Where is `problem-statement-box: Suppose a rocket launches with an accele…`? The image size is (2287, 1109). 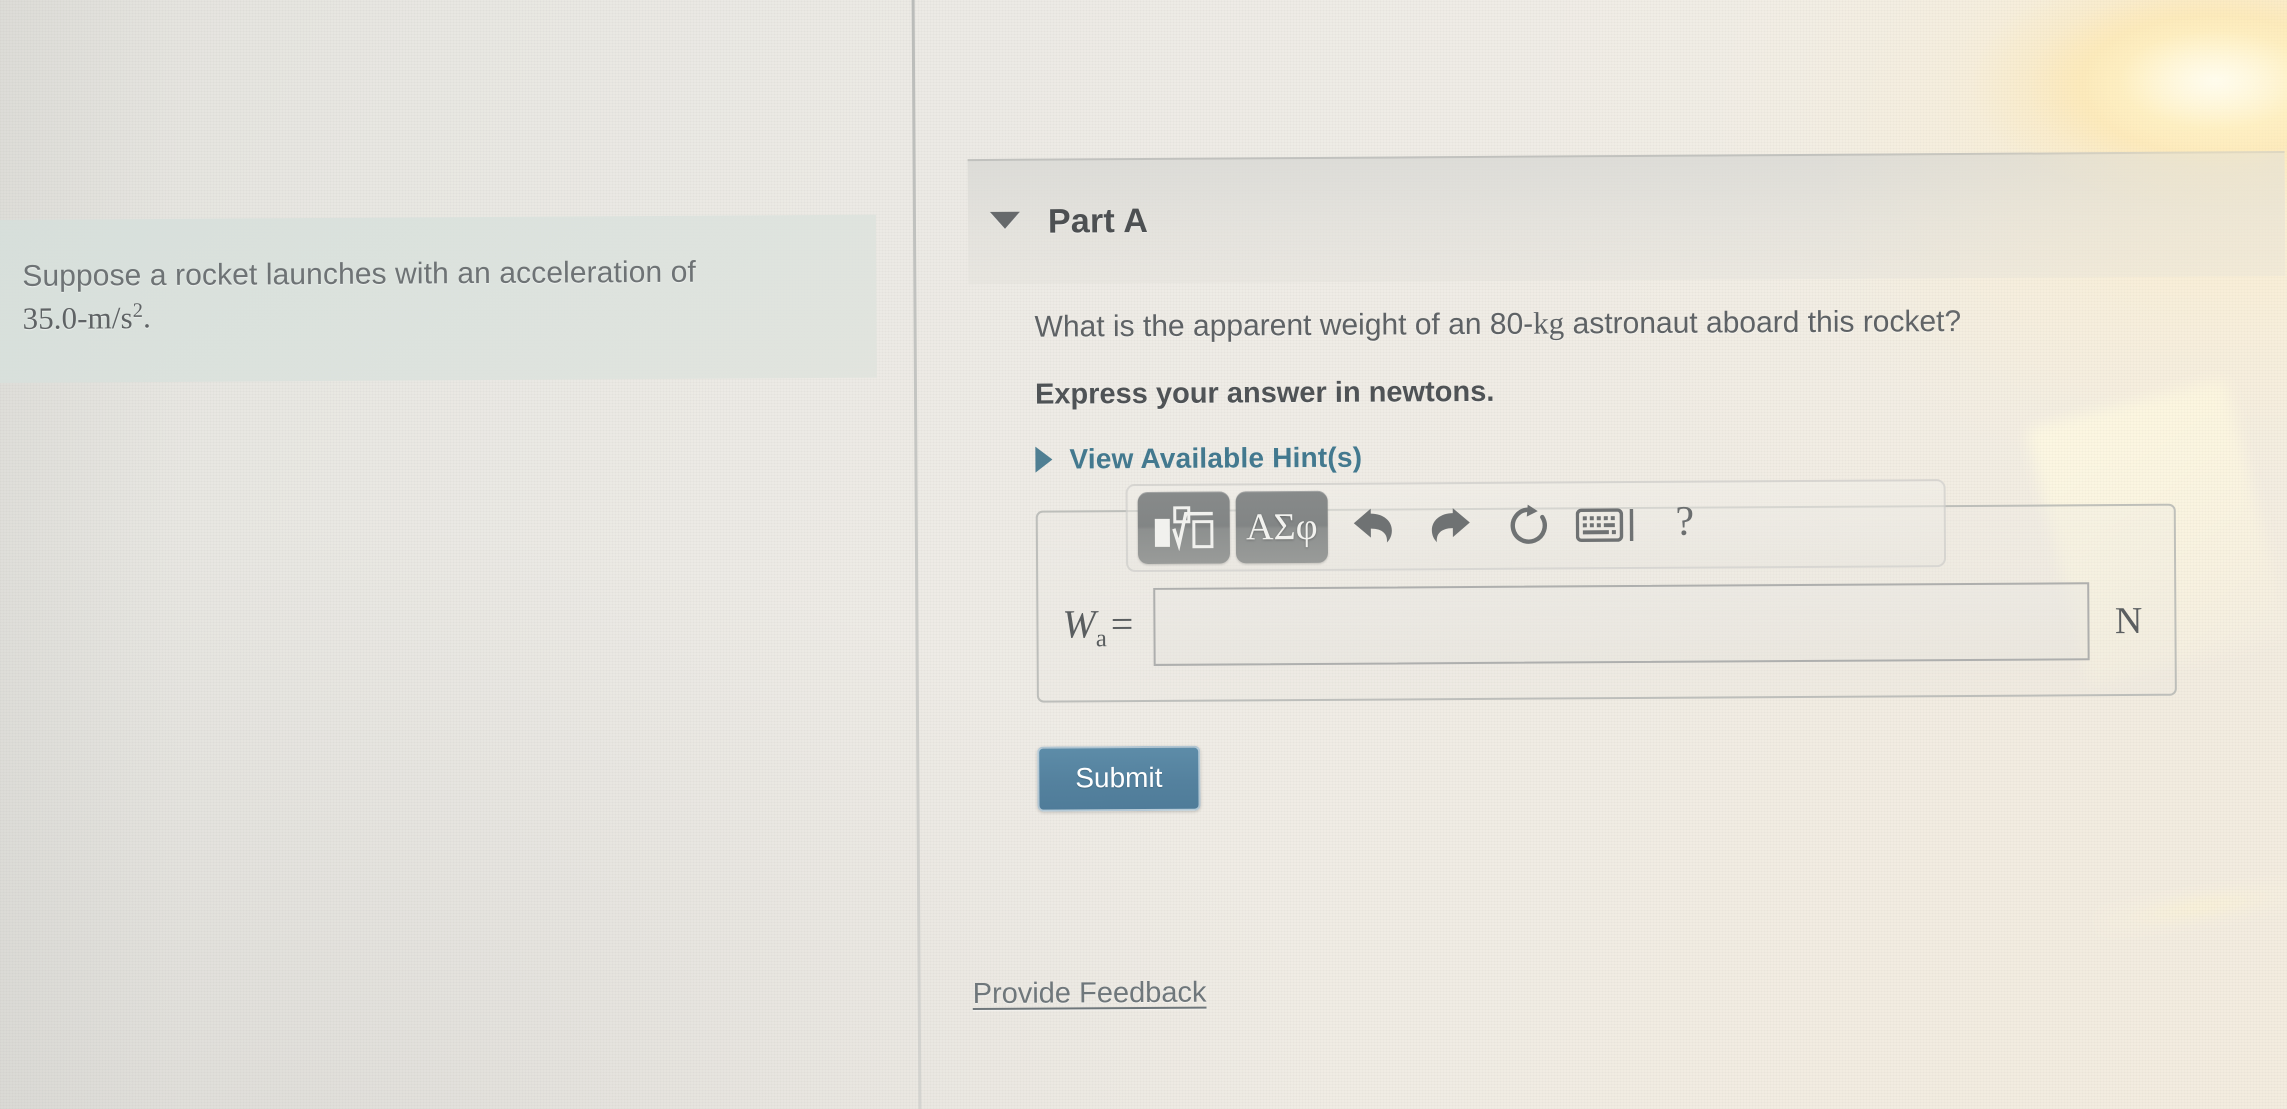 problem-statement-box: Suppose a rocket launches with an accele… is located at coordinates (438, 299).